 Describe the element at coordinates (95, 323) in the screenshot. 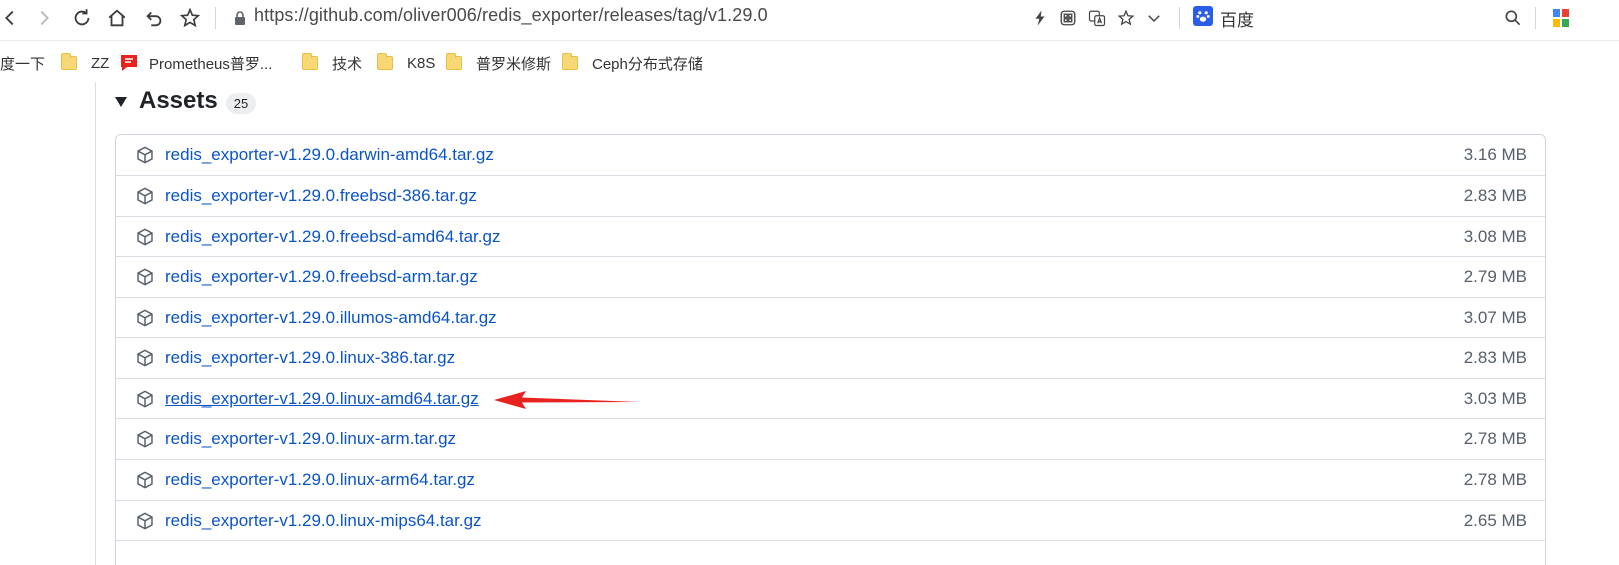

I see `release-timeline-line` at that location.